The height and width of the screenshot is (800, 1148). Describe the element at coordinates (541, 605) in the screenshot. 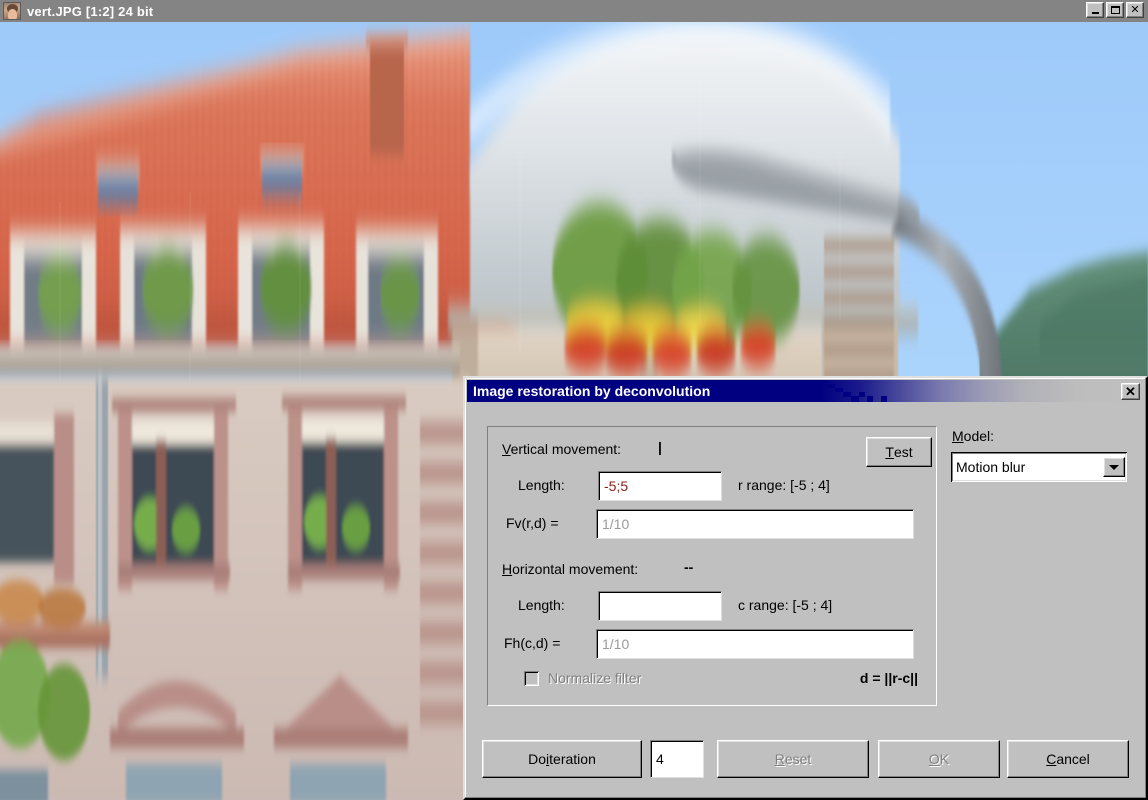

I see `horizontal-length-label: Length:` at that location.